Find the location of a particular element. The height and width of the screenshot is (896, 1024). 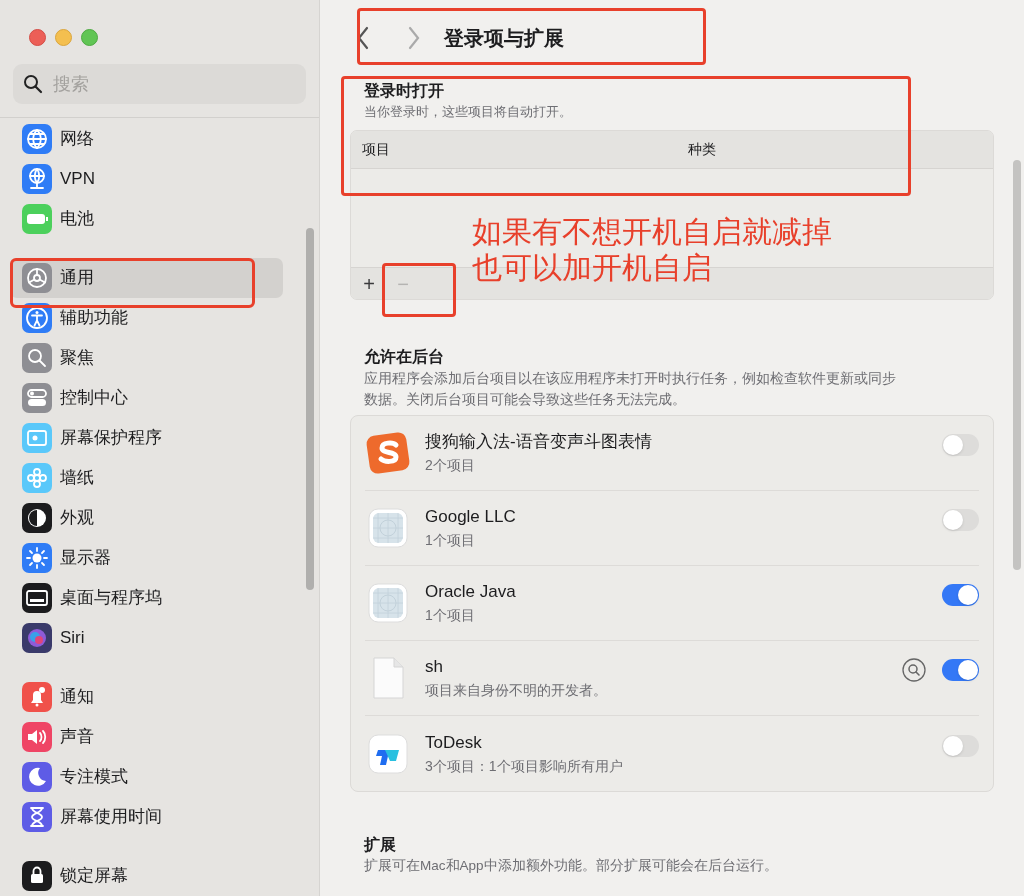

window-title: 登录项与扩展 is located at coordinates (504, 38).